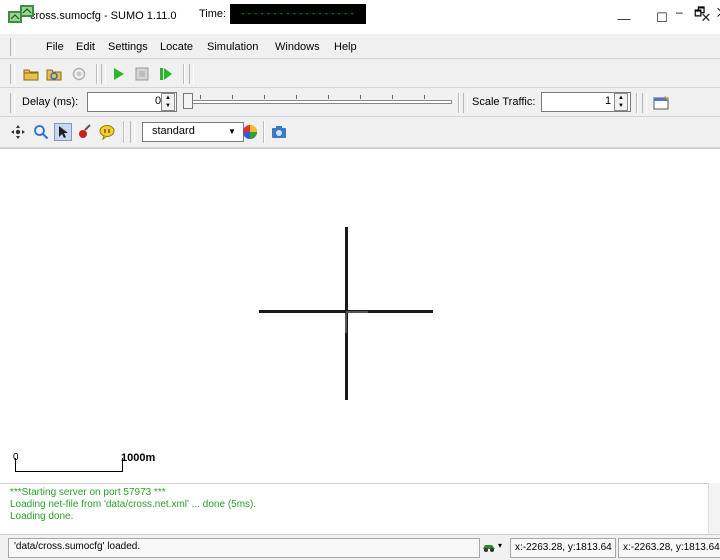  What do you see at coordinates (661, 103) in the screenshot?
I see `new-window-icon` at bounding box center [661, 103].